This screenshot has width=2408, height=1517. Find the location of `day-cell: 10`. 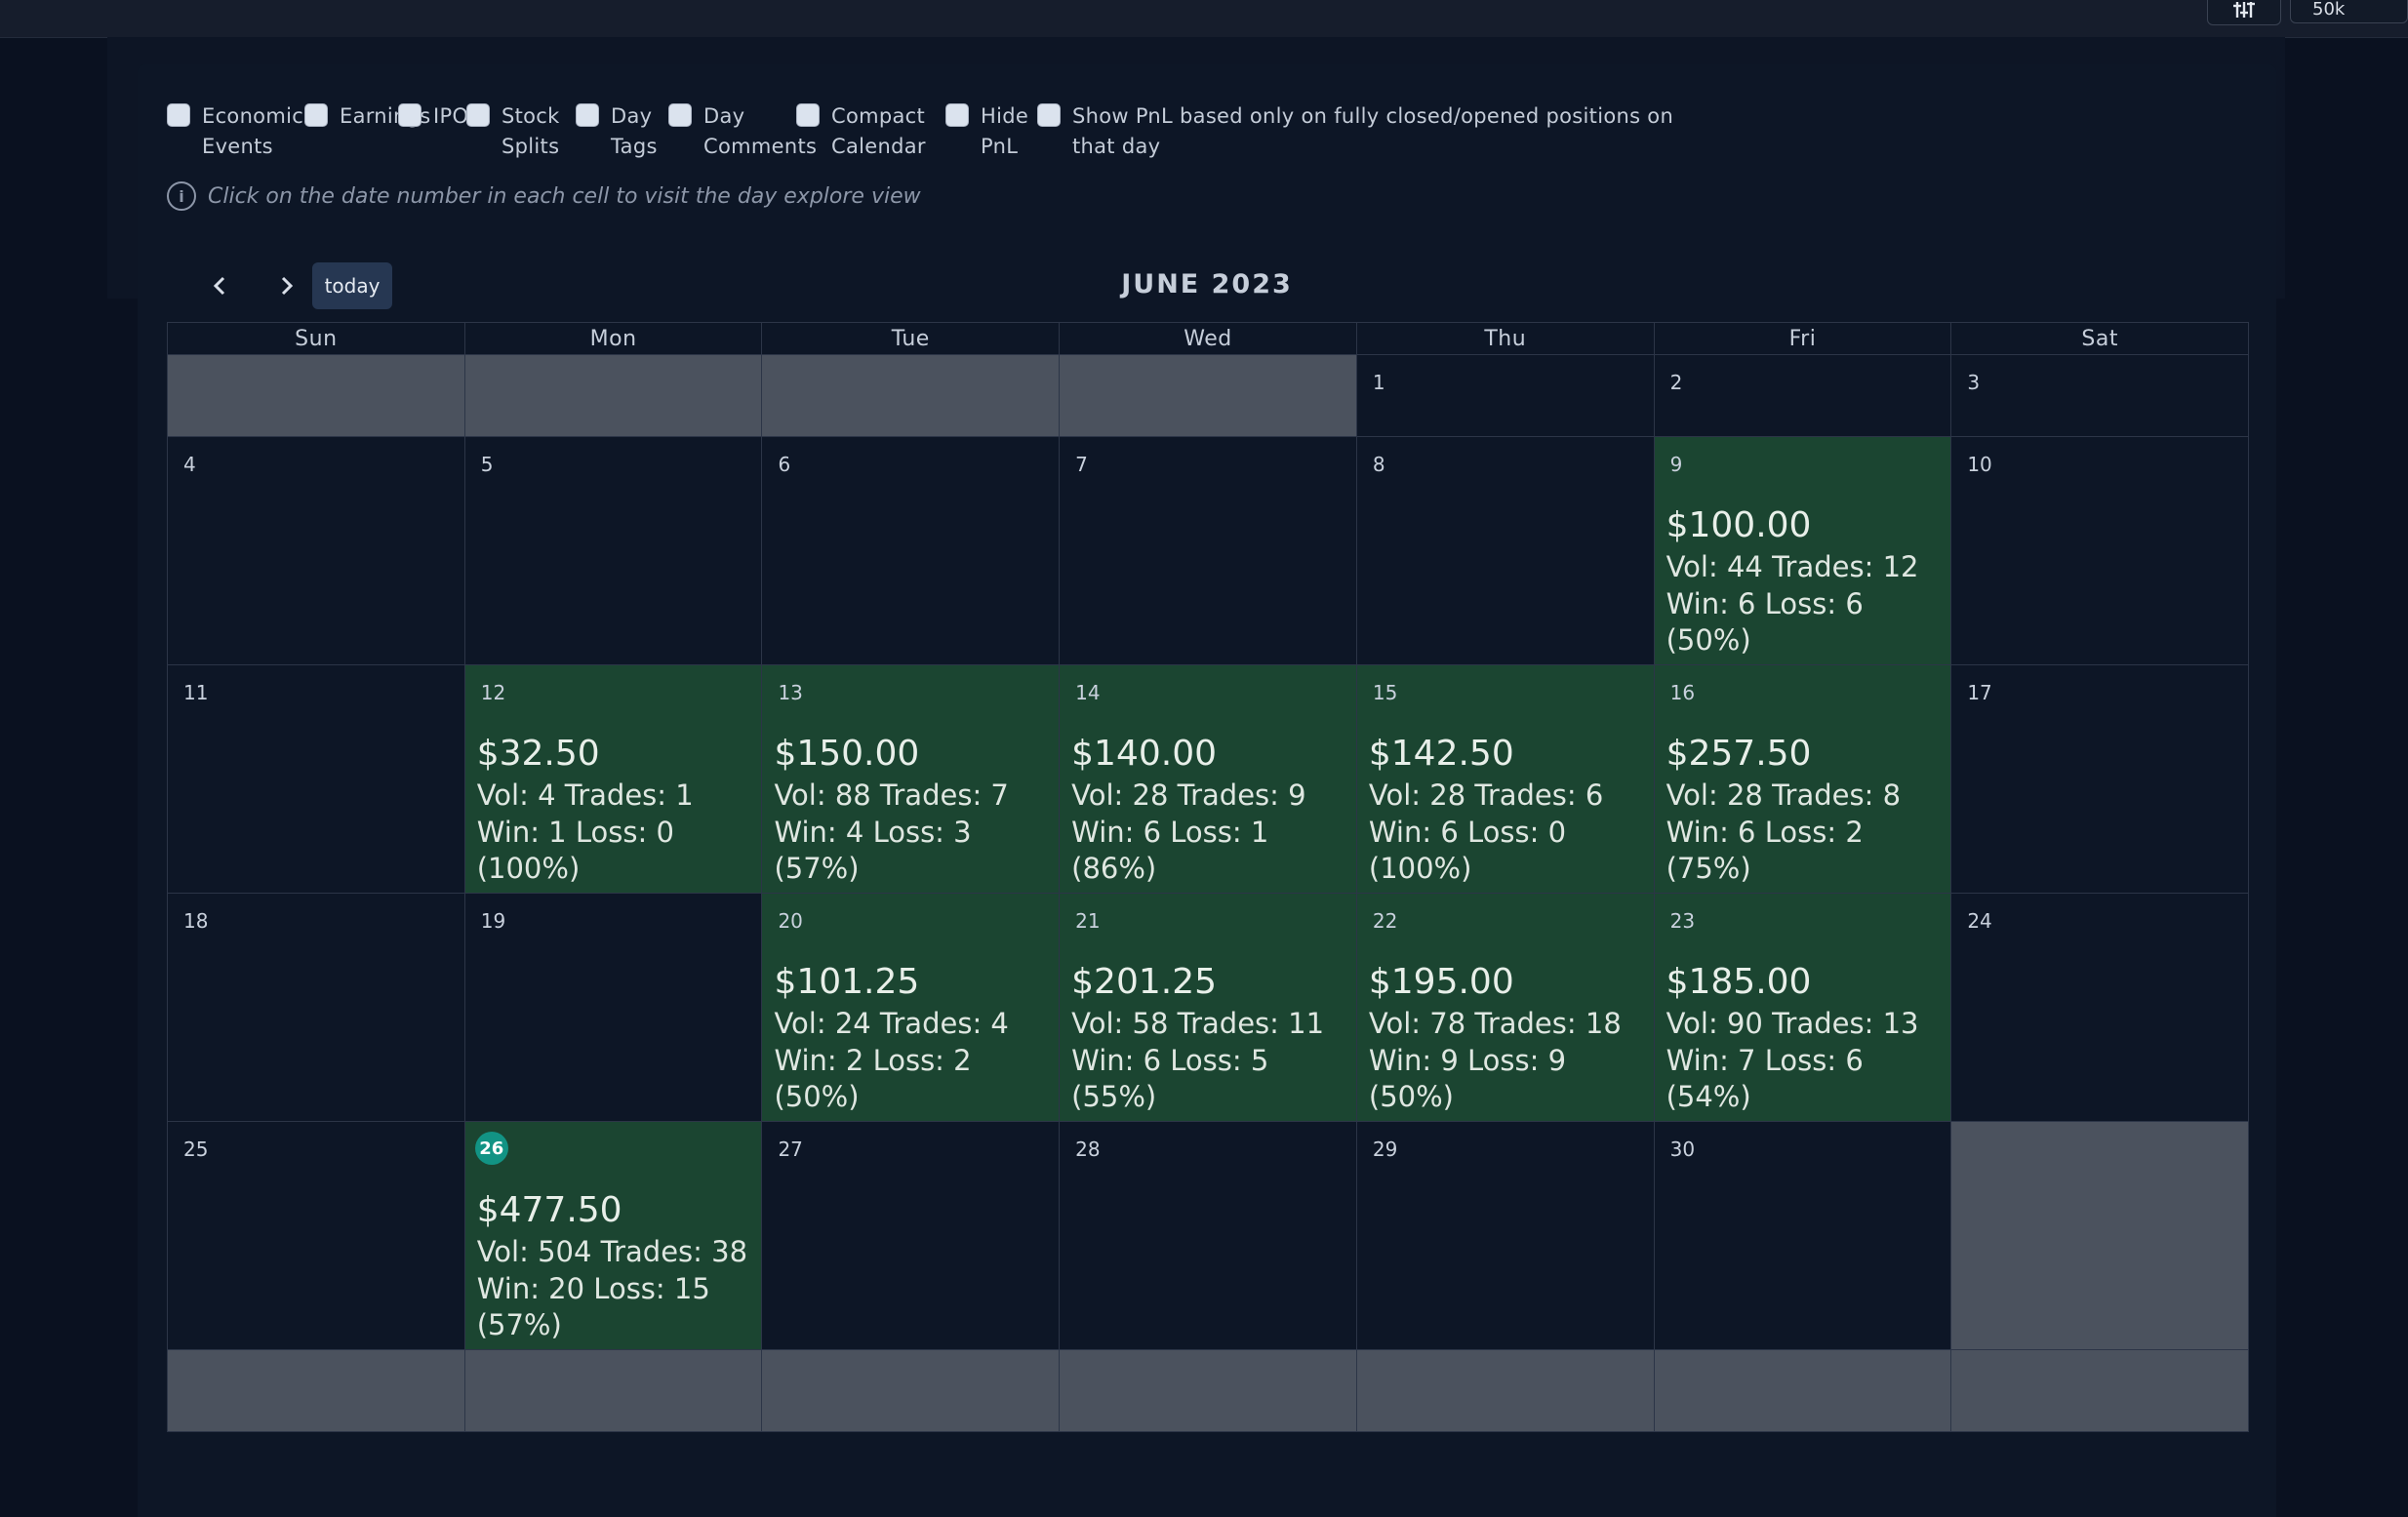

day-cell: 10 is located at coordinates (2100, 551).